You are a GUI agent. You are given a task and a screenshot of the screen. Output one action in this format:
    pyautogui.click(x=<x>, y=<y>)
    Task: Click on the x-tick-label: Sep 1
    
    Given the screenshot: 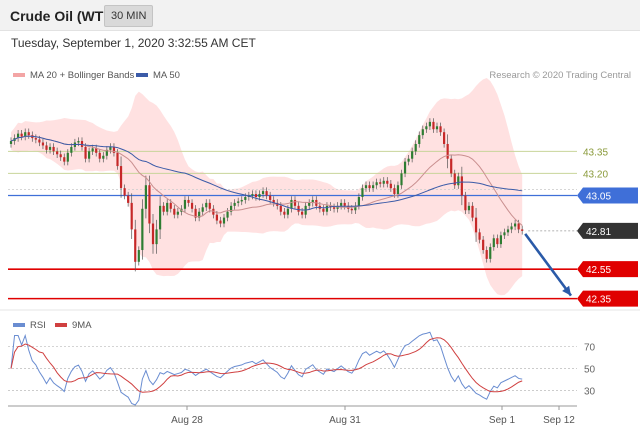 What is the action you would take?
    pyautogui.click(x=502, y=420)
    